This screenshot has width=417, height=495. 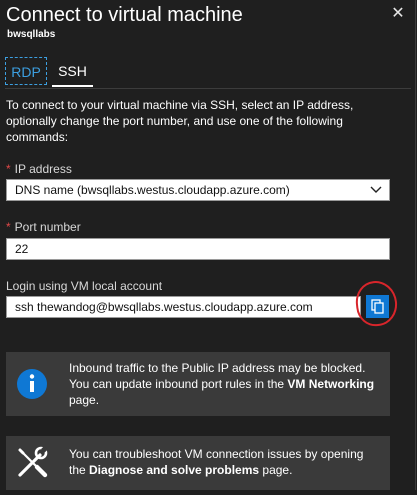 What do you see at coordinates (208, 73) in the screenshot?
I see `connection-tabs: RDP SSH` at bounding box center [208, 73].